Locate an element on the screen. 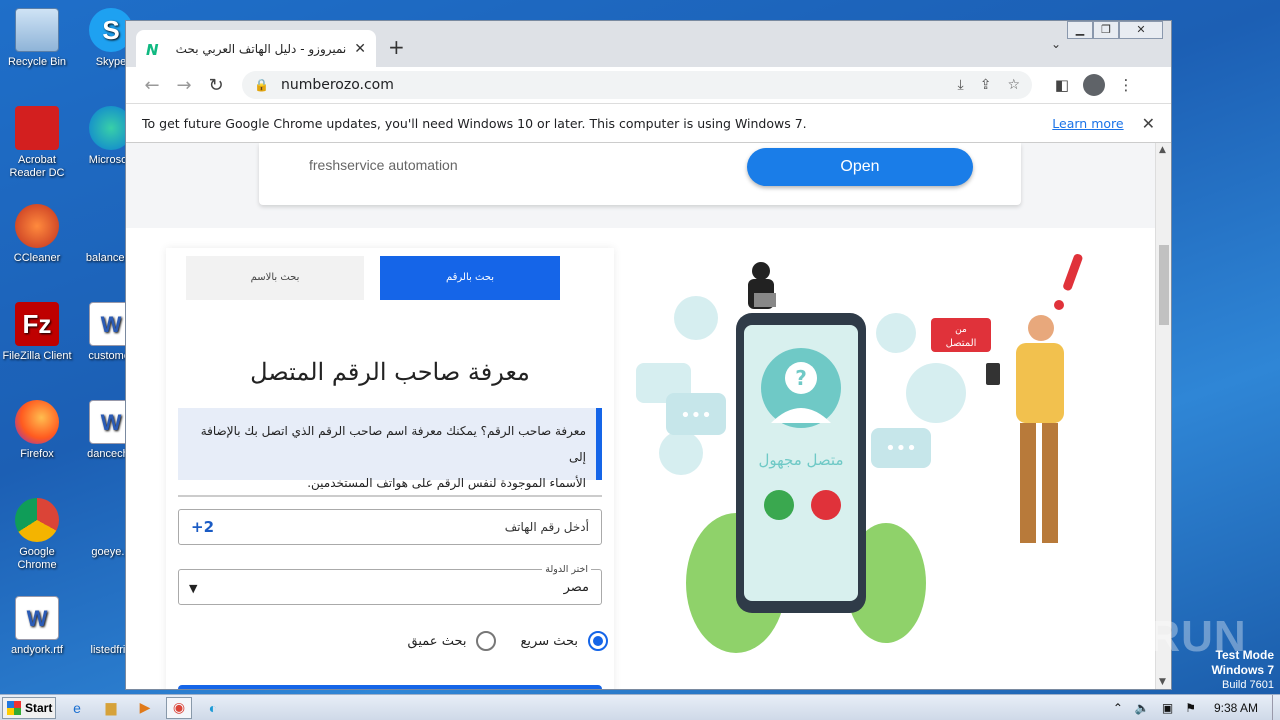 This screenshot has width=1280, height=720. recycle-bin-icon is located at coordinates (37, 30).